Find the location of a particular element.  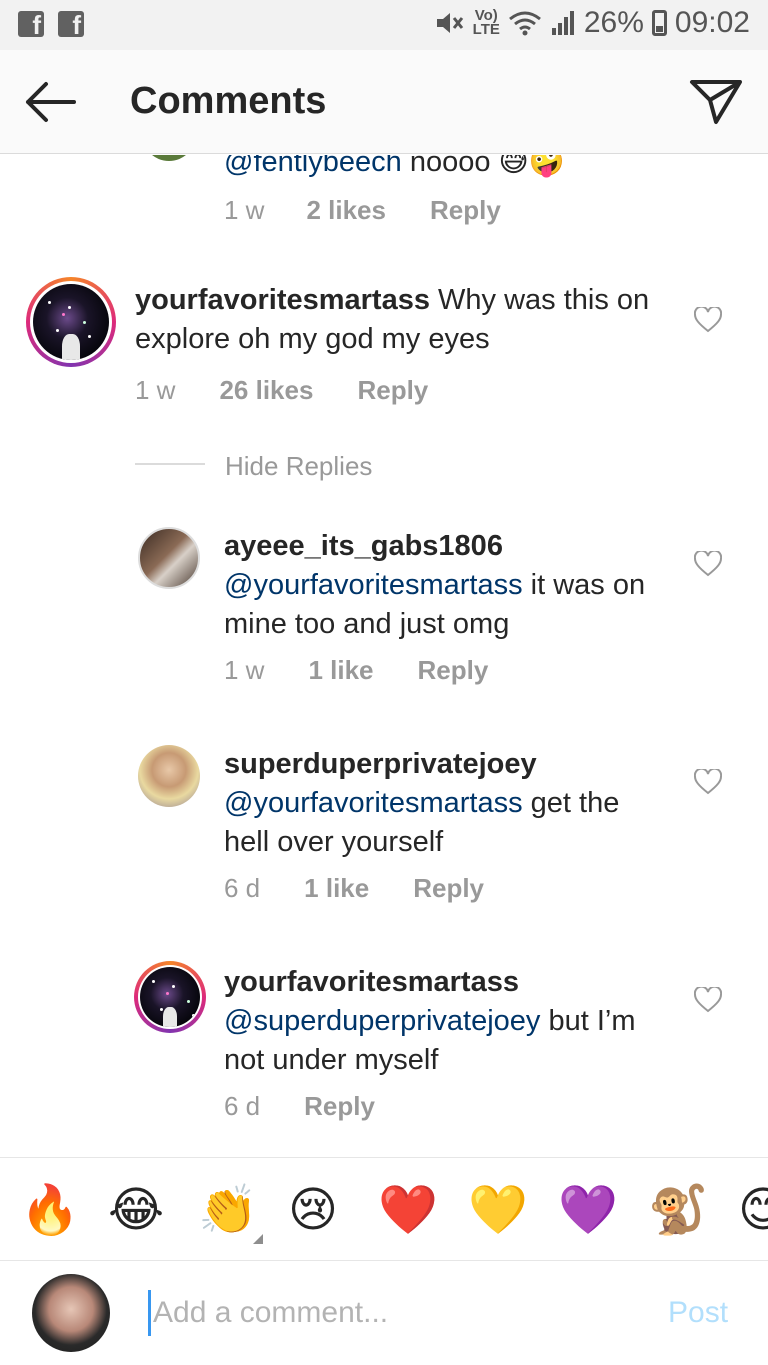

post-button: Post is located at coordinates (698, 1313).